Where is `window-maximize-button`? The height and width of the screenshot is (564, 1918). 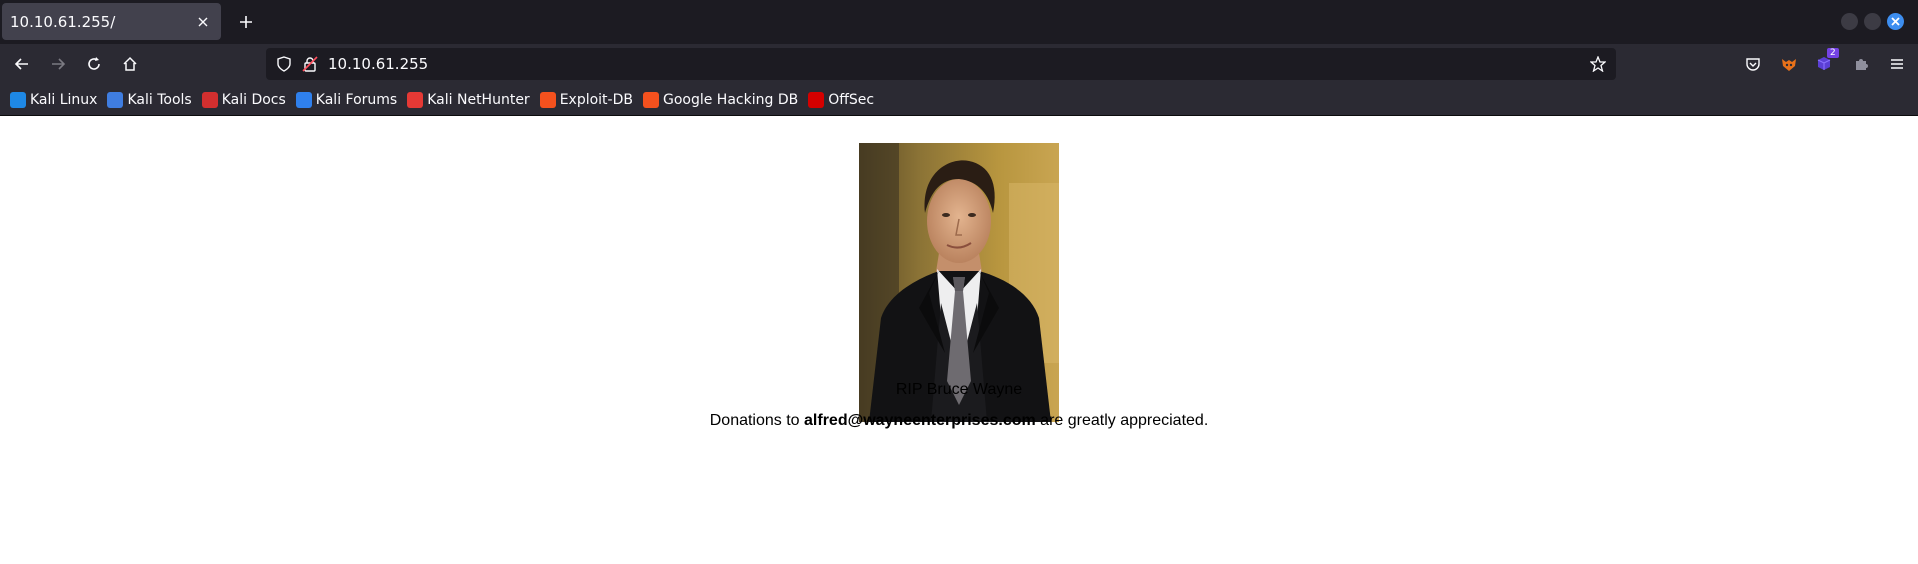
window-maximize-button is located at coordinates (1872, 21).